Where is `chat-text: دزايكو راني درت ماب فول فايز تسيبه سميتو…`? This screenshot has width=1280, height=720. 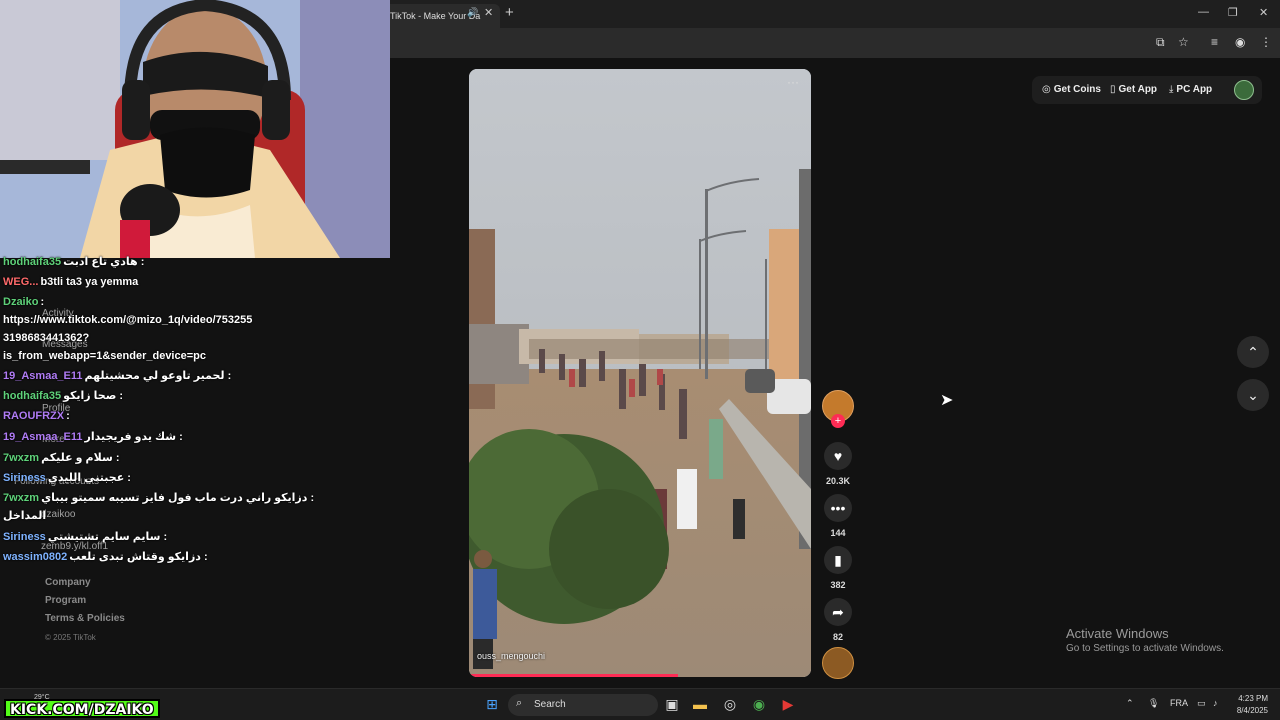
chat-text: دزايكو راني درت ماب فول فايز تسيبه سميتو… is located at coordinates (178, 498).